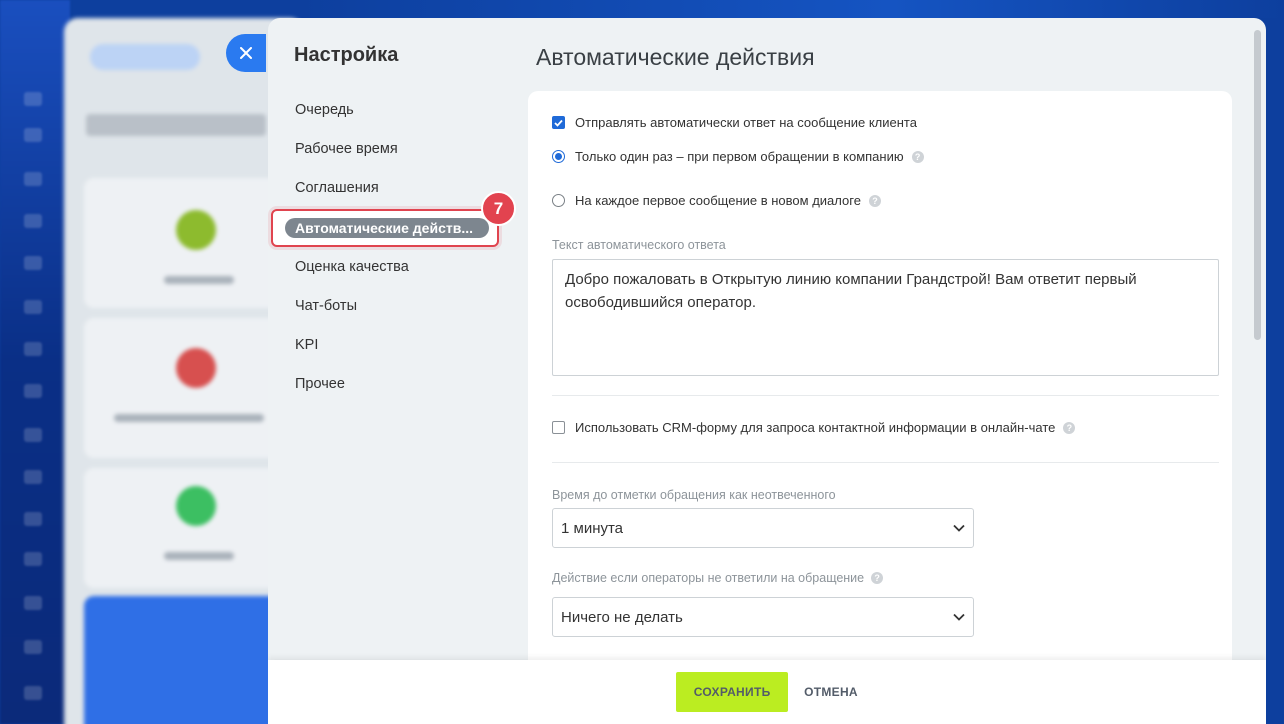 The width and height of the screenshot is (1284, 724). What do you see at coordinates (592, 528) in the screenshot?
I see `unanswered-time-value: 1 минута` at bounding box center [592, 528].